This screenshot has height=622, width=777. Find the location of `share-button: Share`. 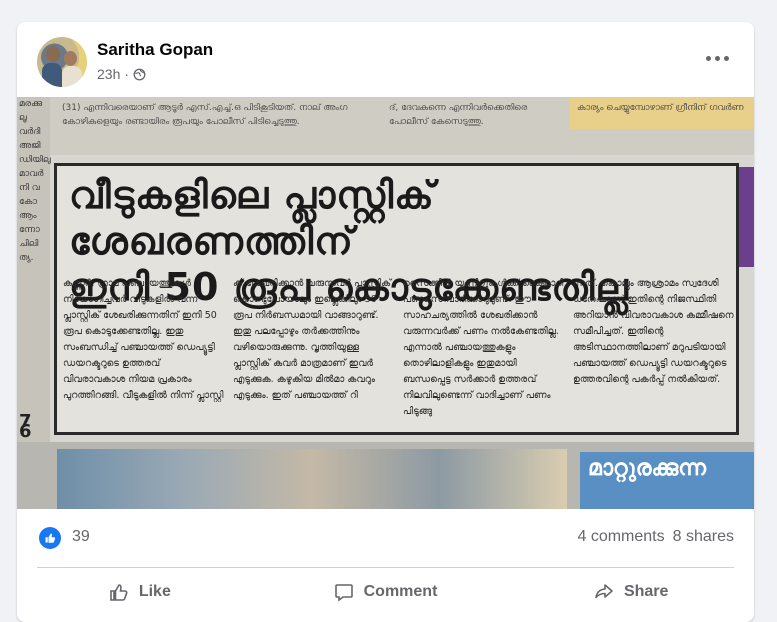

share-button: Share is located at coordinates (631, 592).